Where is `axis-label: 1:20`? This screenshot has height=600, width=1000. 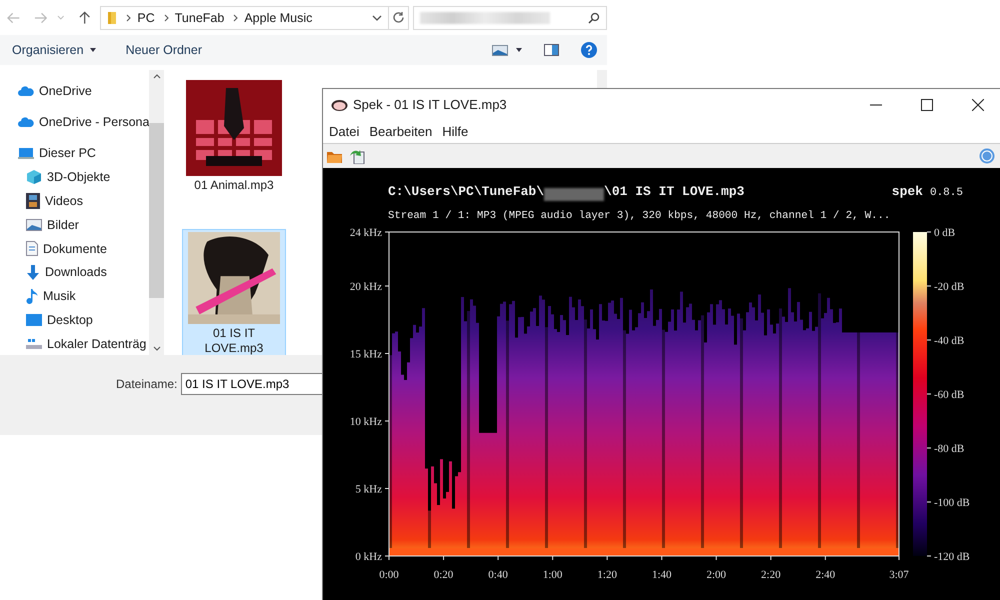
axis-label: 1:20 is located at coordinates (607, 575).